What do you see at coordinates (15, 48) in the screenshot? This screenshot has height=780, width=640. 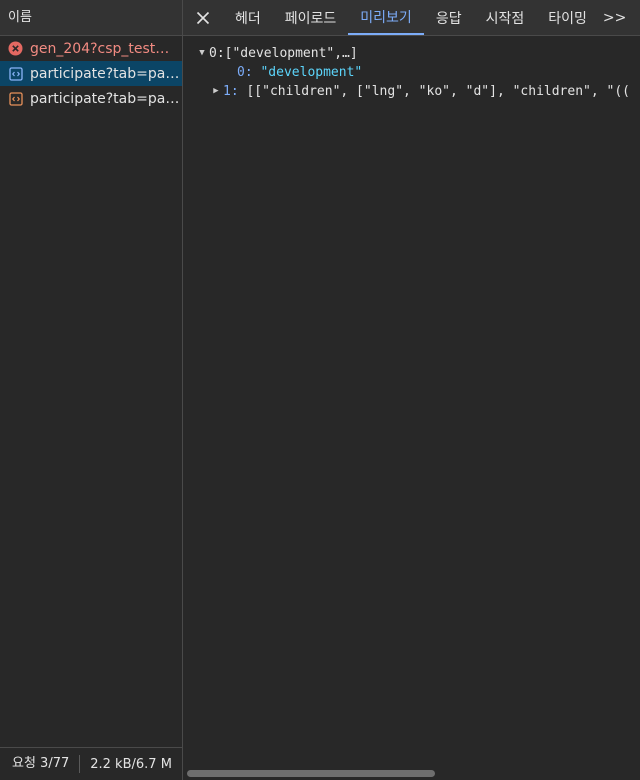 I see `error-icon` at bounding box center [15, 48].